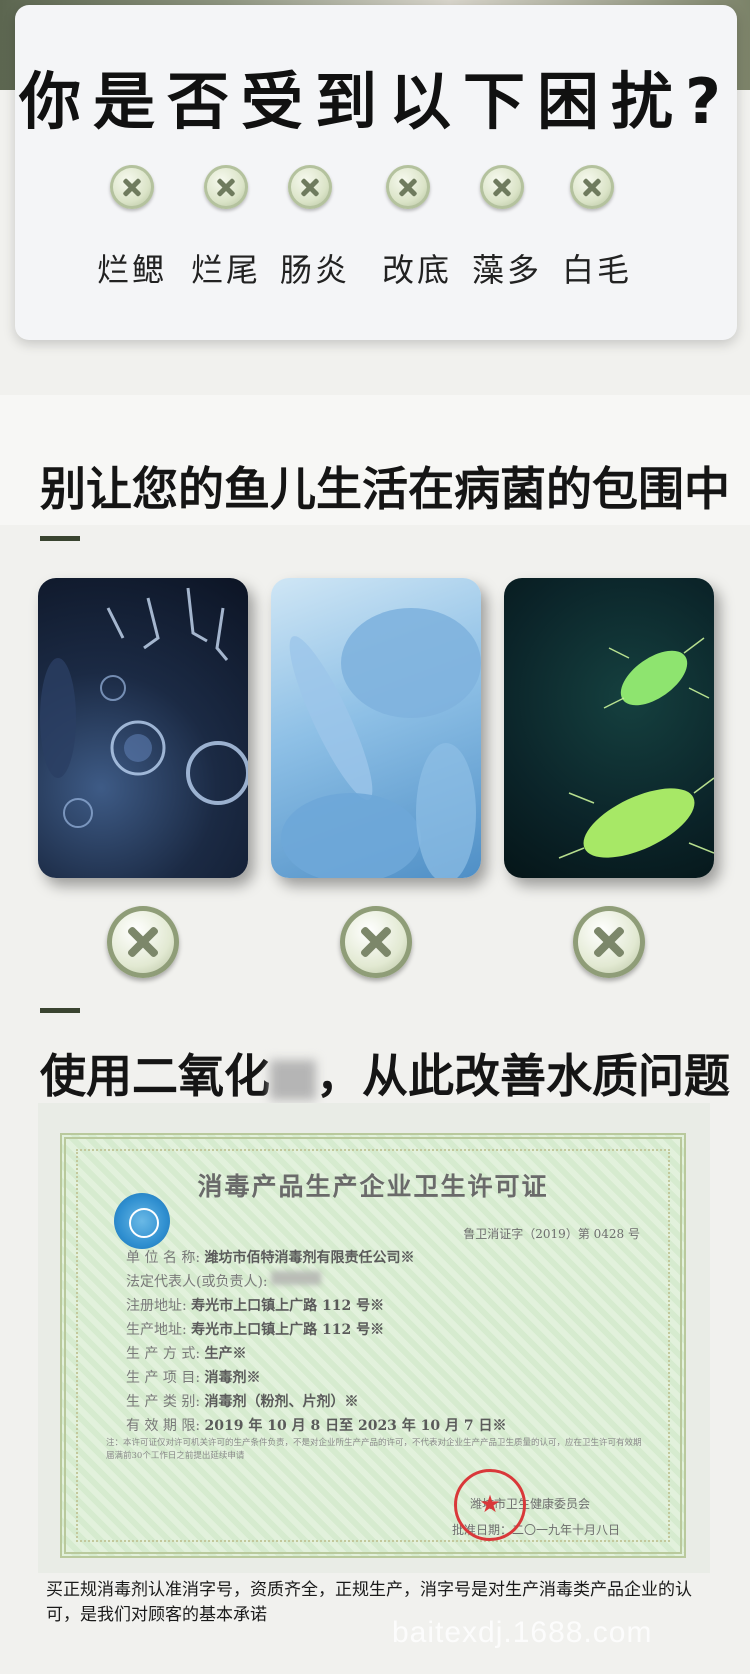 The height and width of the screenshot is (1674, 750). Describe the element at coordinates (293, 1079) in the screenshot. I see `blurred-word` at that location.